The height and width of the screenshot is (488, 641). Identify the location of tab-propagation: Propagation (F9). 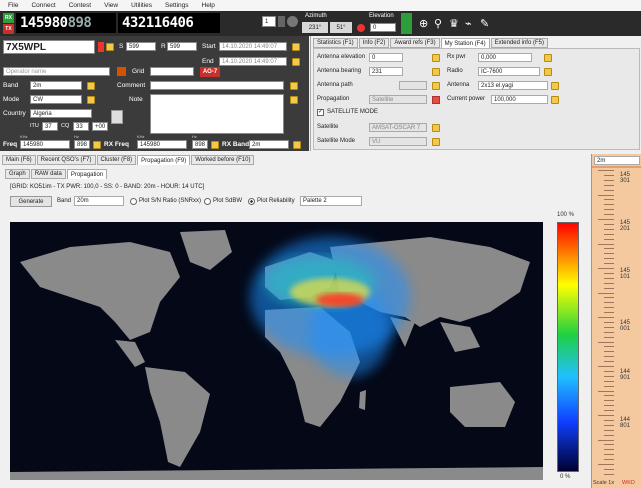
(164, 160).